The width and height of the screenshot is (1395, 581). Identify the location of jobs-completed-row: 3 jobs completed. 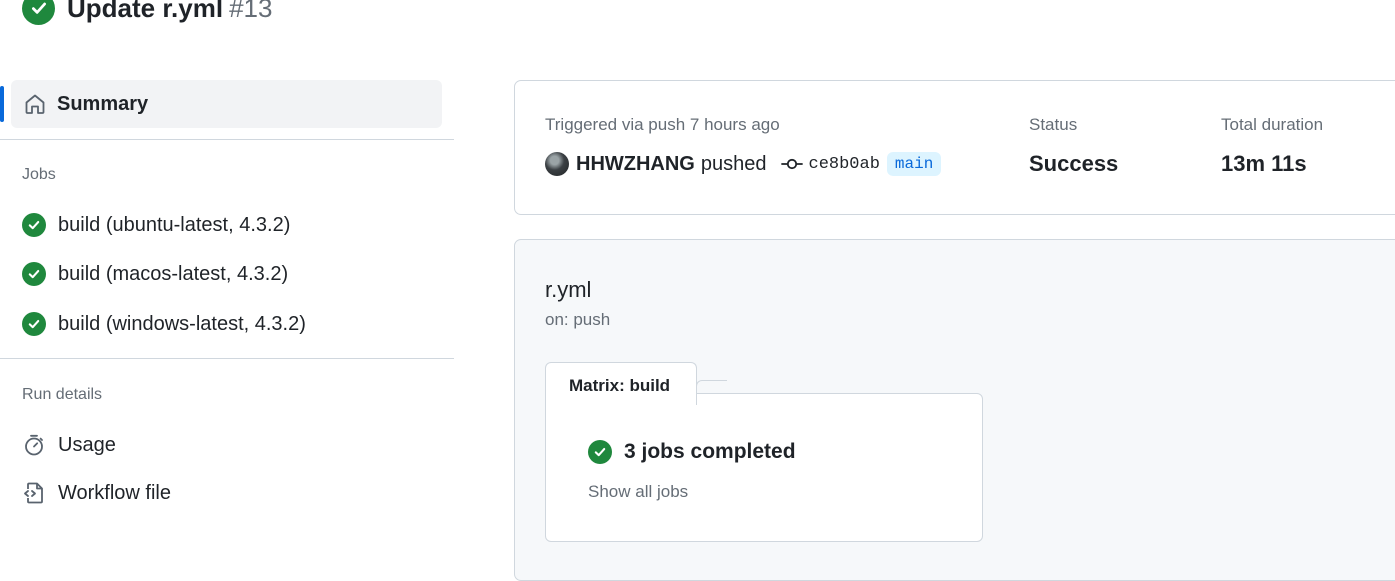
(692, 452).